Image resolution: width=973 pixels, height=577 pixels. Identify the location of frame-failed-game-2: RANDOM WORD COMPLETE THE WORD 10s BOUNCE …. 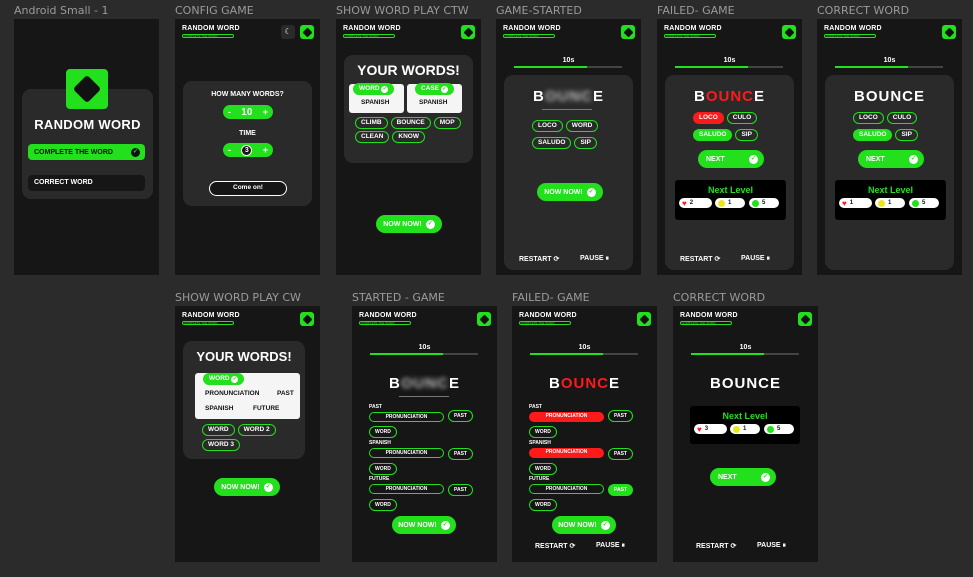
(584, 434).